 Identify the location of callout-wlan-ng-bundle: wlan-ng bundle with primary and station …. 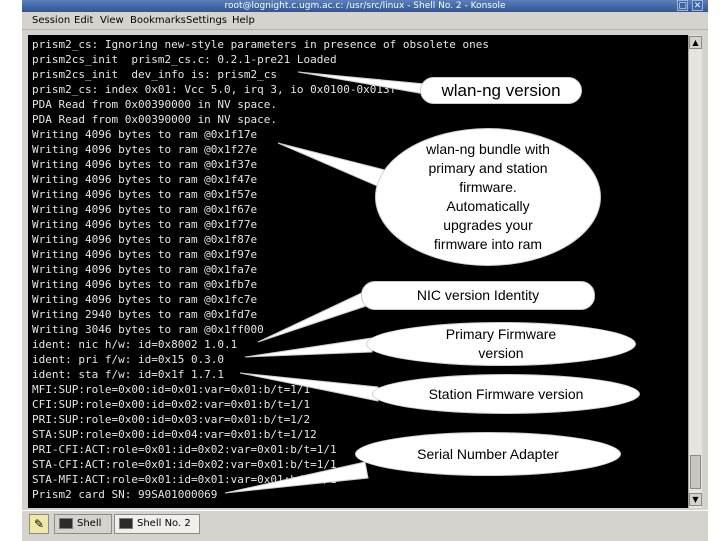
(488, 197).